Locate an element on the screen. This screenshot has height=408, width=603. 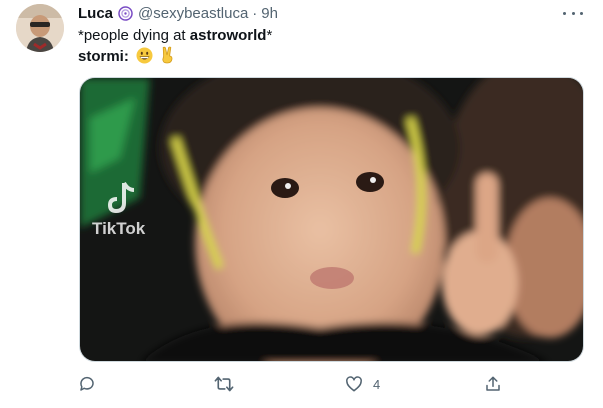
like-button: 4 is located at coordinates (362, 384).